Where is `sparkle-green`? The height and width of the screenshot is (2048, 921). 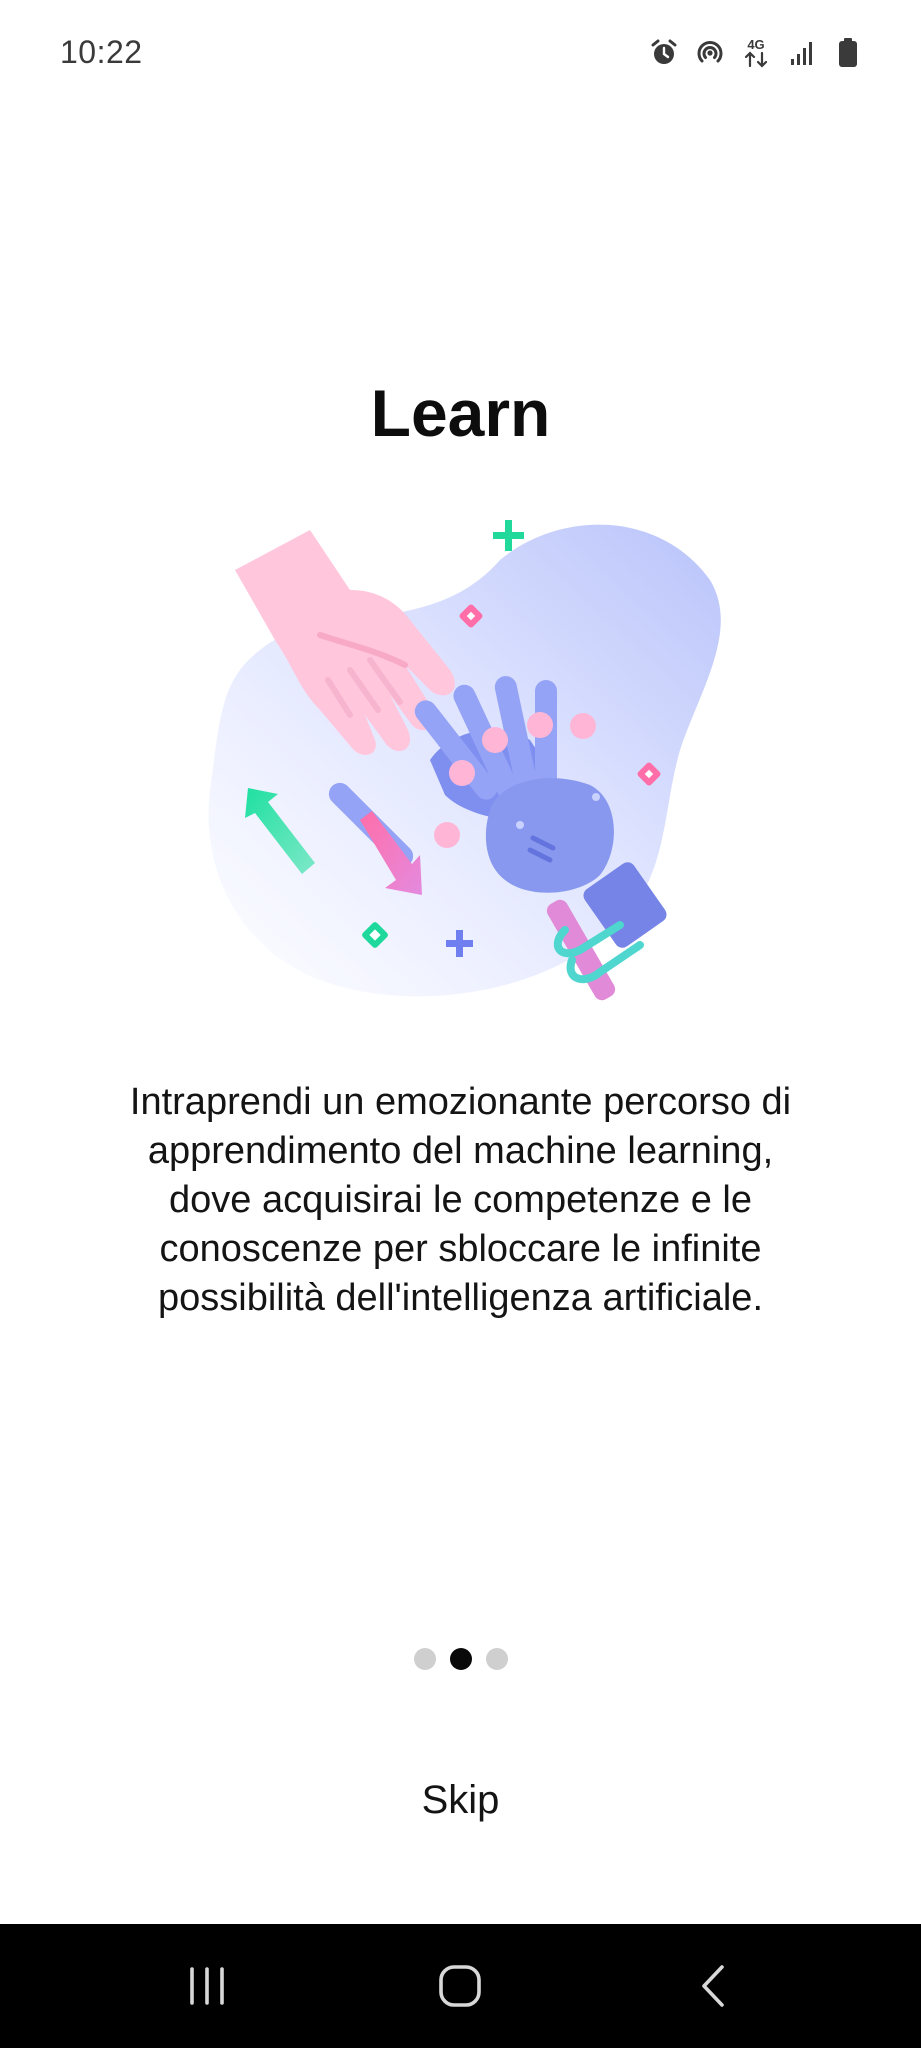 sparkle-green is located at coordinates (508, 535).